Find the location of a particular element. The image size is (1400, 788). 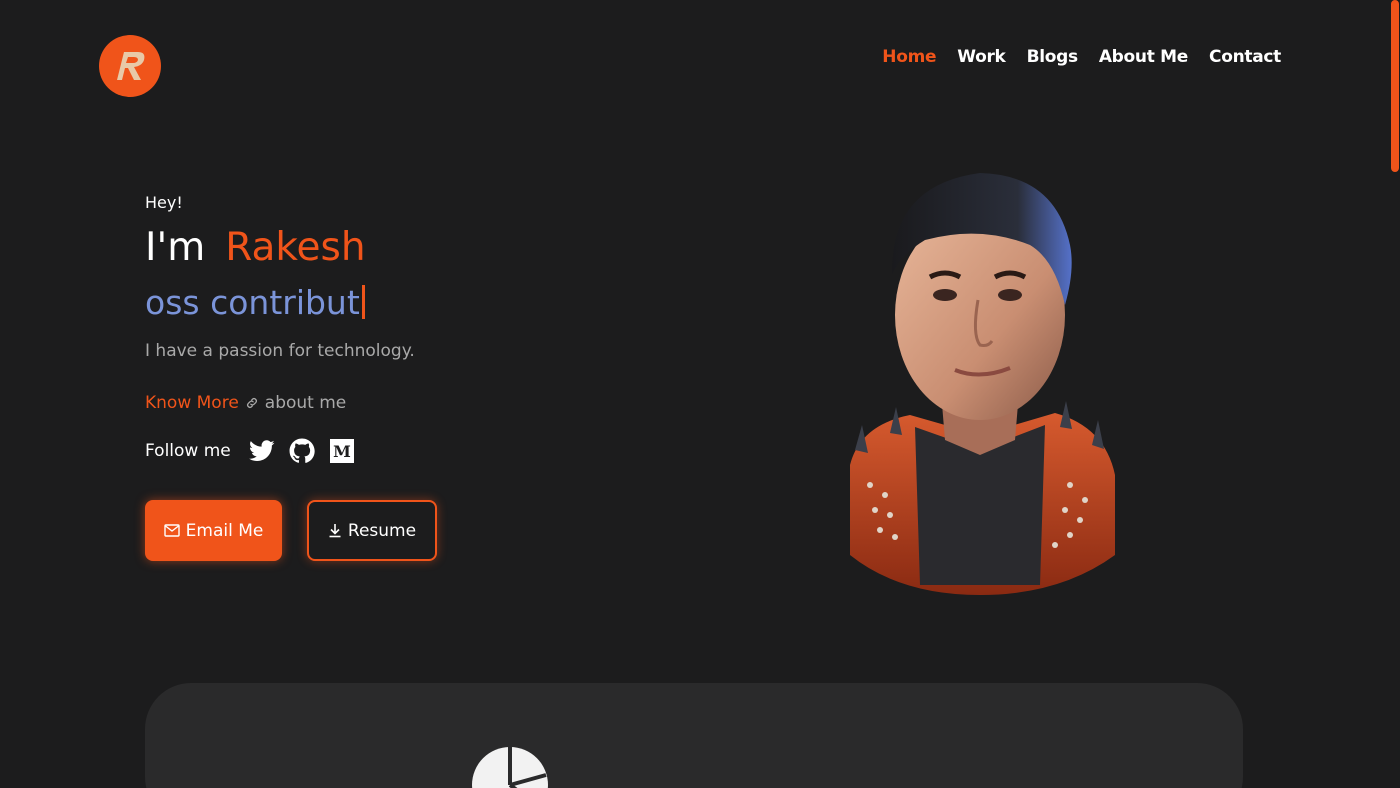

follow-row: Follow me M is located at coordinates (250, 451).